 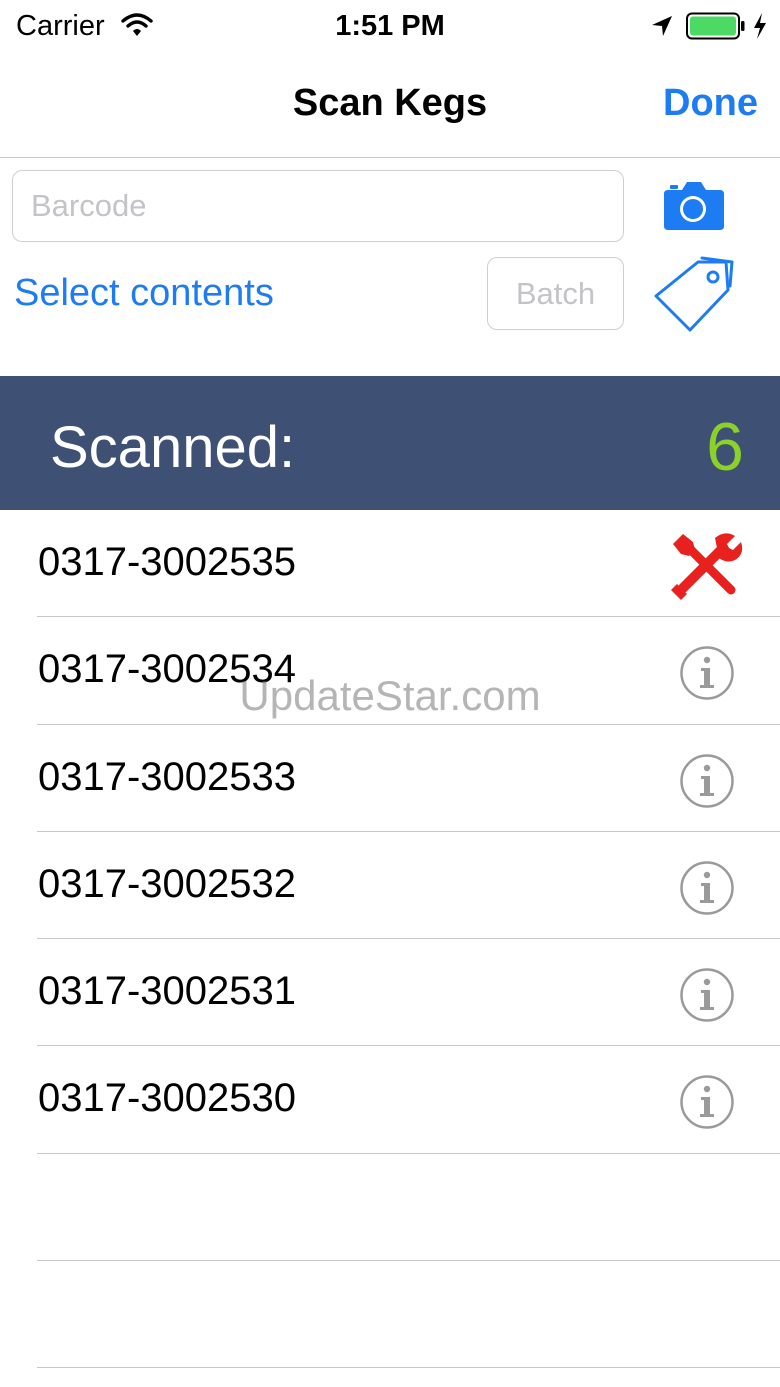 What do you see at coordinates (390, 106) in the screenshot?
I see `navigation-bar: Scan Kegs Done` at bounding box center [390, 106].